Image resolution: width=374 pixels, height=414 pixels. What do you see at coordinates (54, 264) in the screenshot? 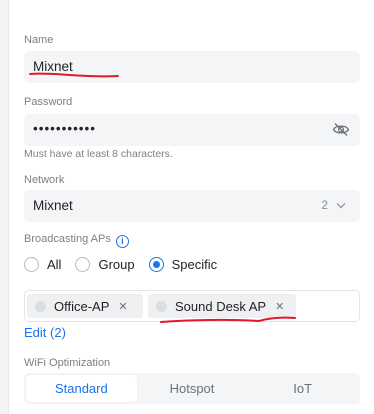
I see `radio-label: All` at bounding box center [54, 264].